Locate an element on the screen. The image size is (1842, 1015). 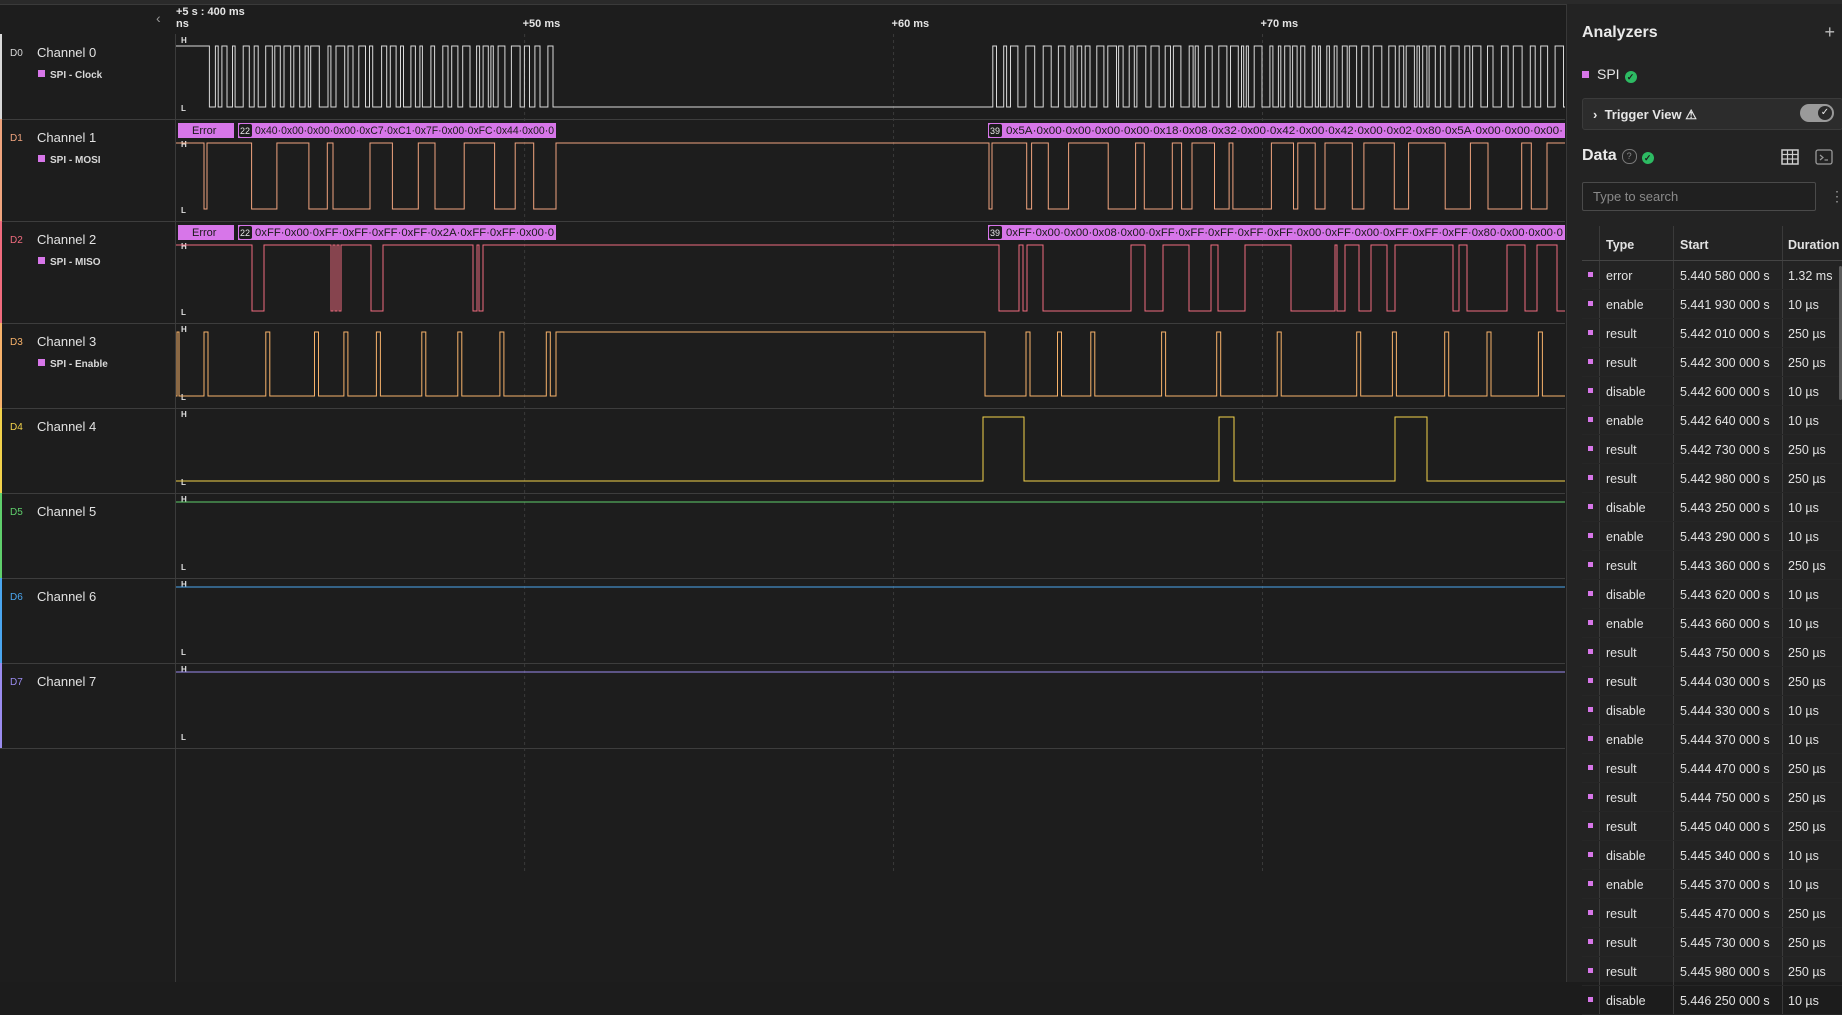
table-row: result 5.445 470 000 s 250 µs is located at coordinates (1712, 913).